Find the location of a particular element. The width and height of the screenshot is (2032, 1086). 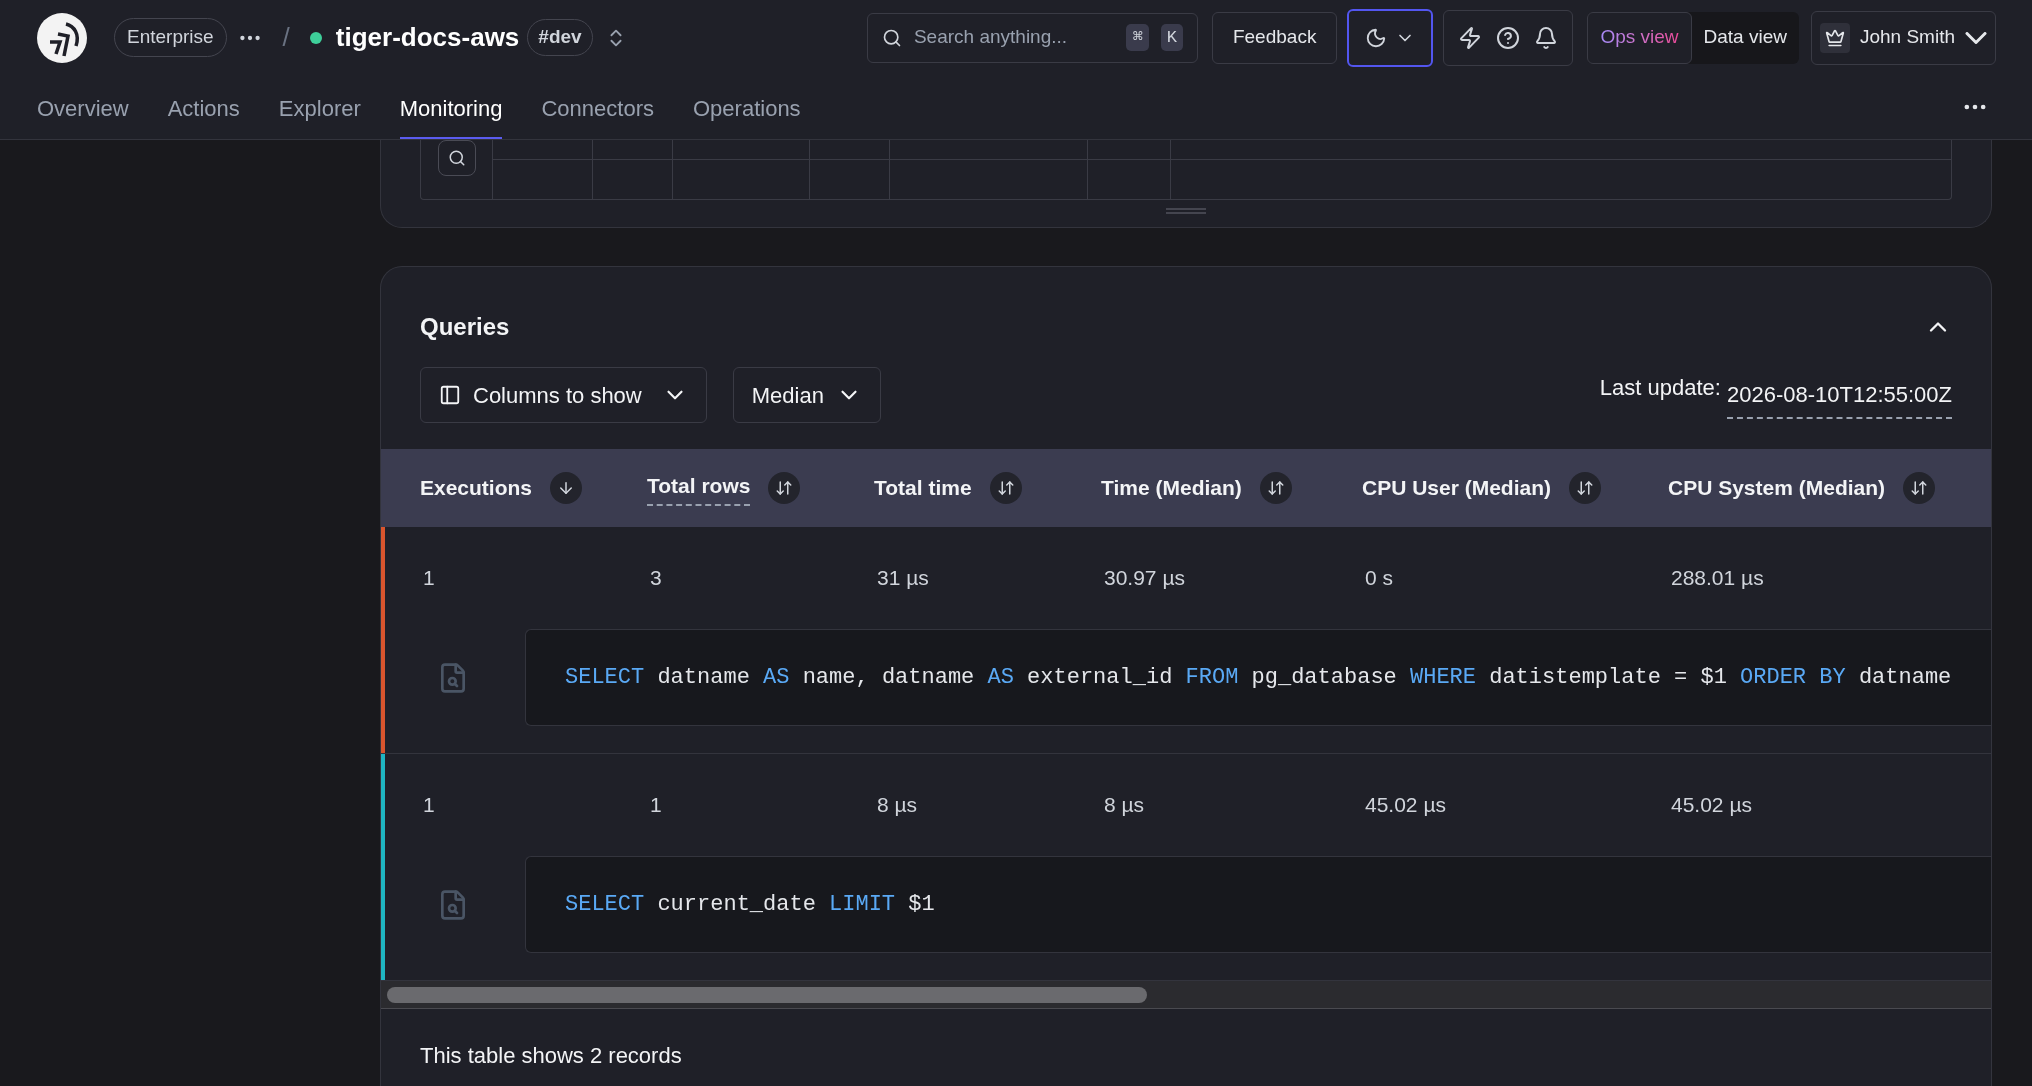

column-header: Time (Median) is located at coordinates (1171, 488).